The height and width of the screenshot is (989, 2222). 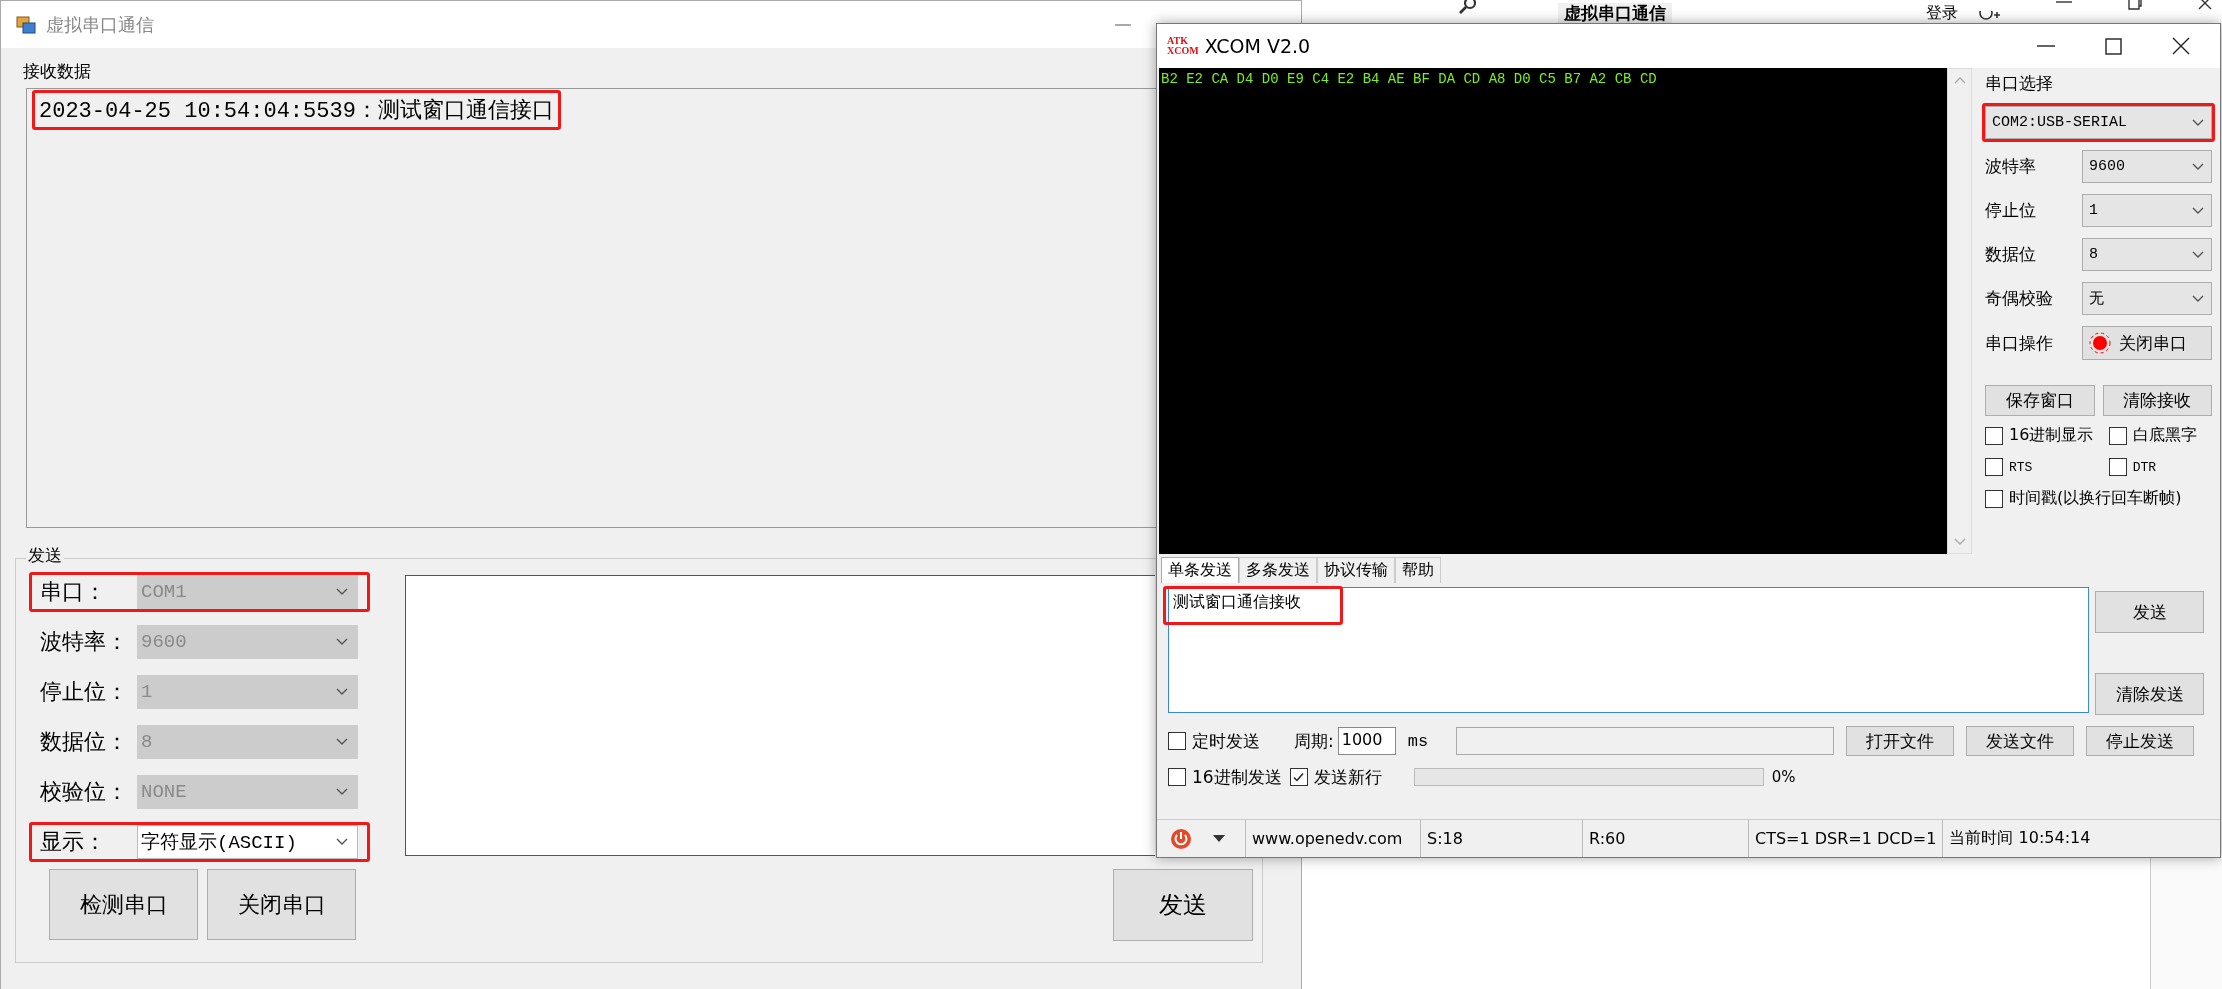 I want to click on checkbox: RTS, so click(x=2047, y=467).